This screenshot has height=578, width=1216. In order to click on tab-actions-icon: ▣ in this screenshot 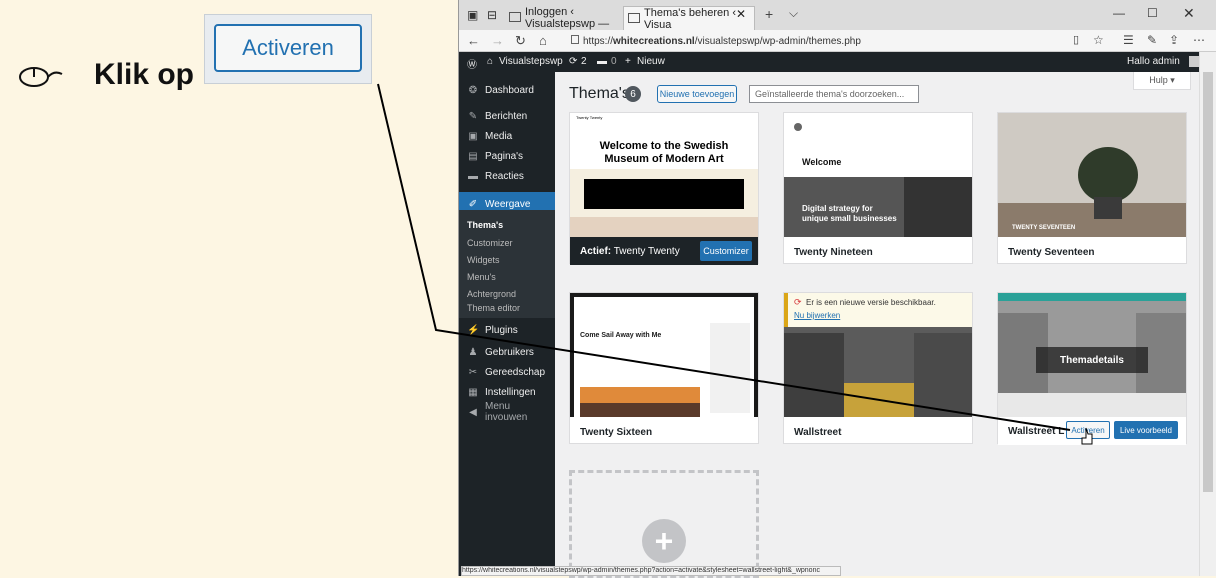, I will do `click(472, 15)`.